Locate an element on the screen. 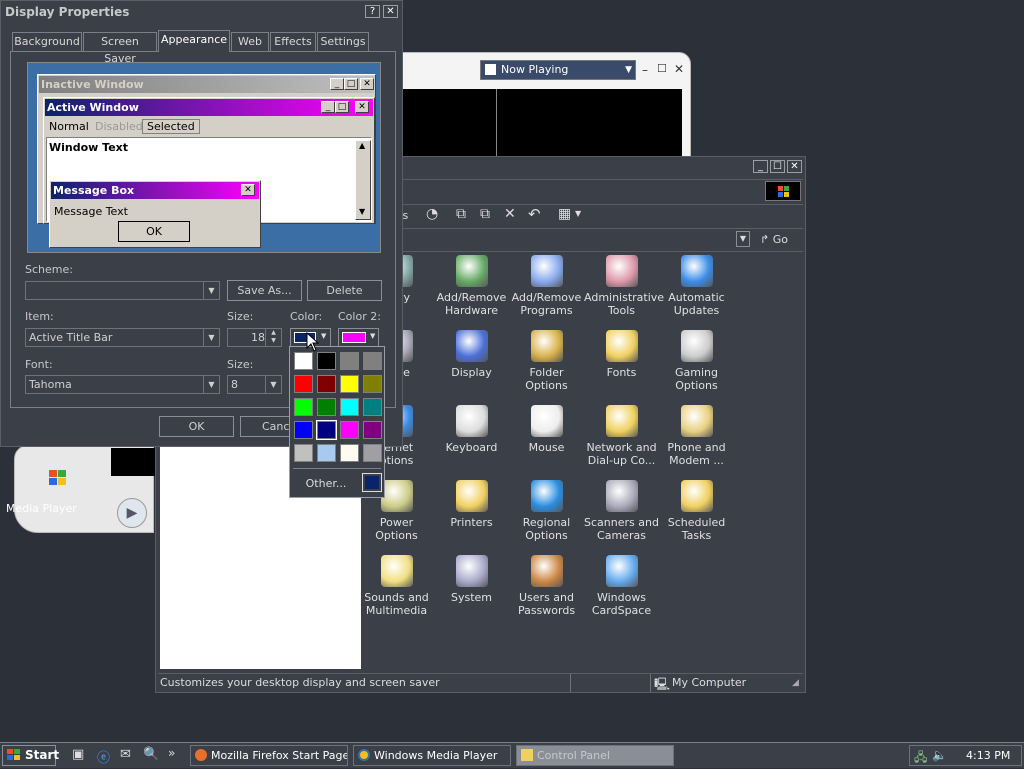 This screenshot has height=769, width=1024. cp-item: Users and Passwords is located at coordinates (546, 586).